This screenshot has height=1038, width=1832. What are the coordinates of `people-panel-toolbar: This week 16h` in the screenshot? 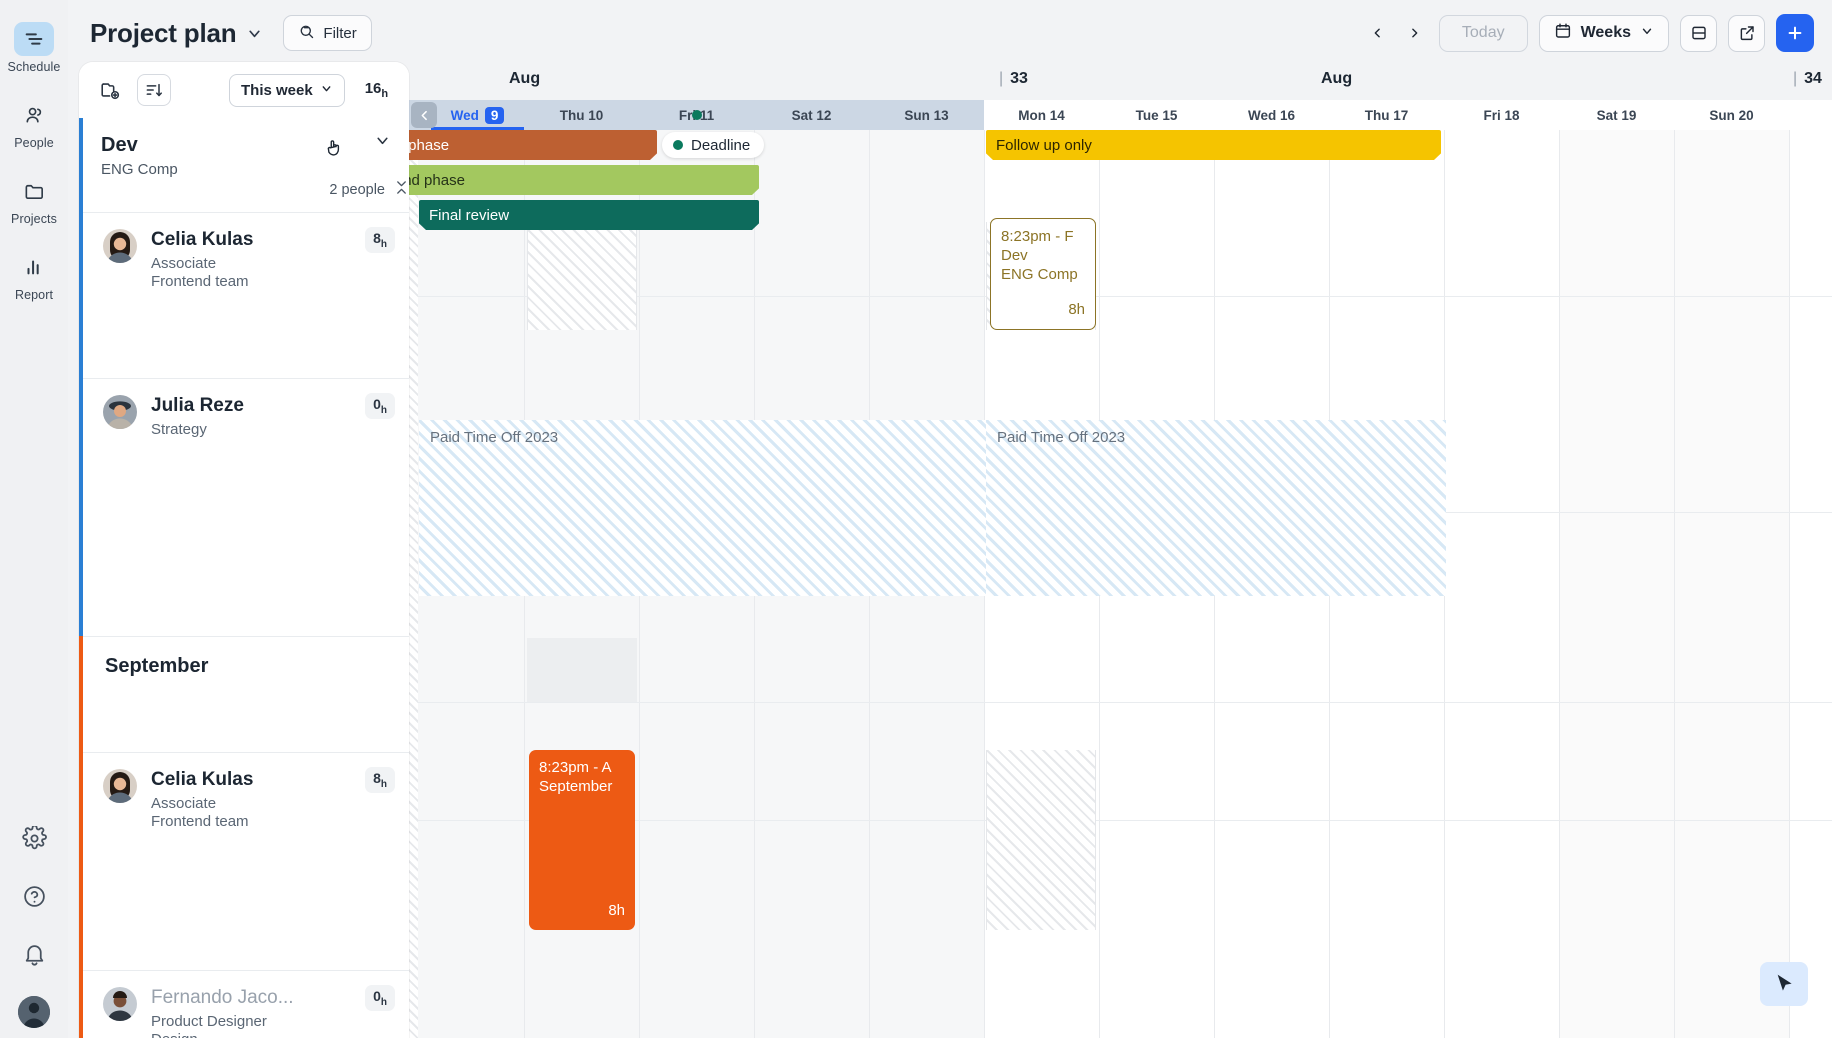 It's located at (244, 90).